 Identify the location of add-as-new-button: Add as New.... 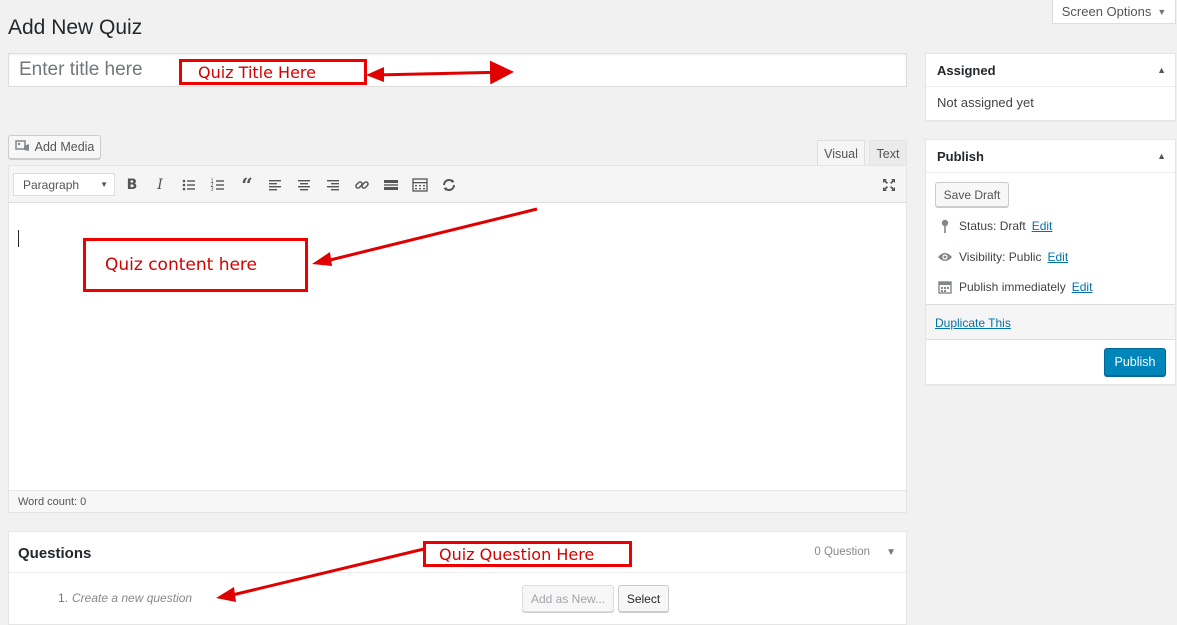
(568, 598).